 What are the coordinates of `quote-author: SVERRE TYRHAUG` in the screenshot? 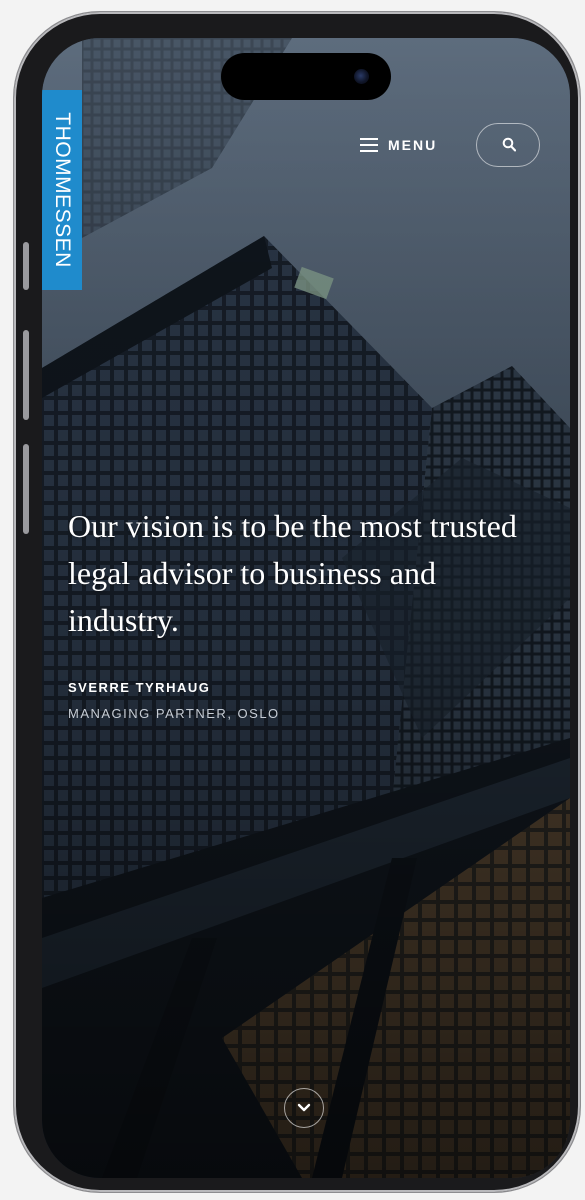 It's located at (139, 687).